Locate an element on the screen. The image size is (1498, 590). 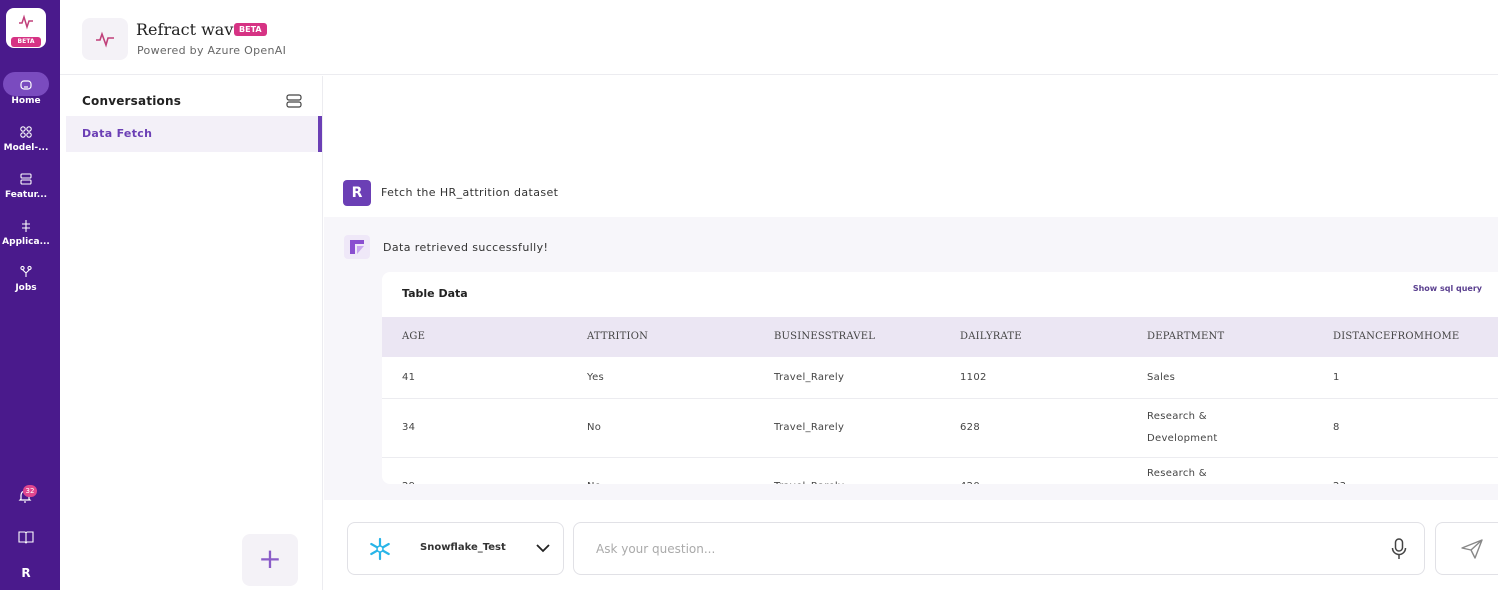
chevron-down-icon is located at coordinates (543, 548).